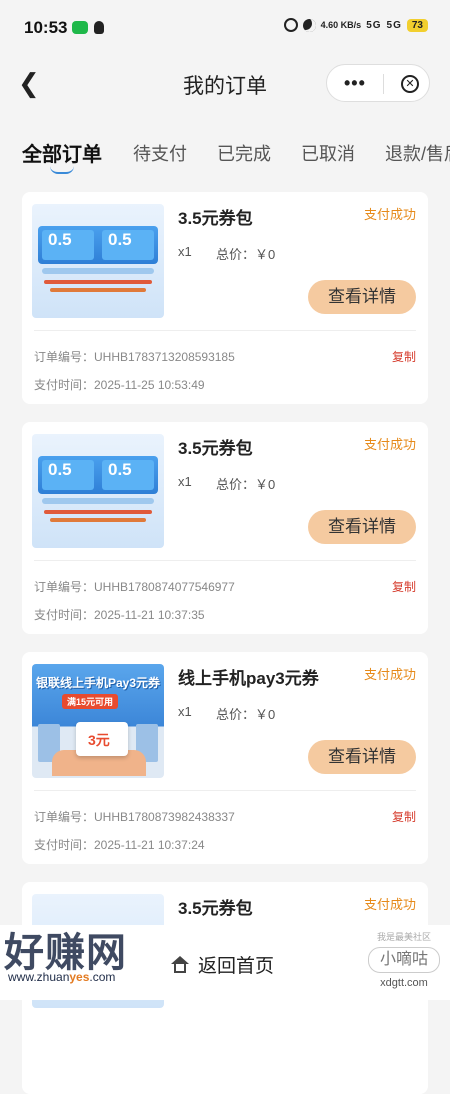  What do you see at coordinates (62, 977) in the screenshot?
I see `watermark-url: www.zhuanyes.com` at bounding box center [62, 977].